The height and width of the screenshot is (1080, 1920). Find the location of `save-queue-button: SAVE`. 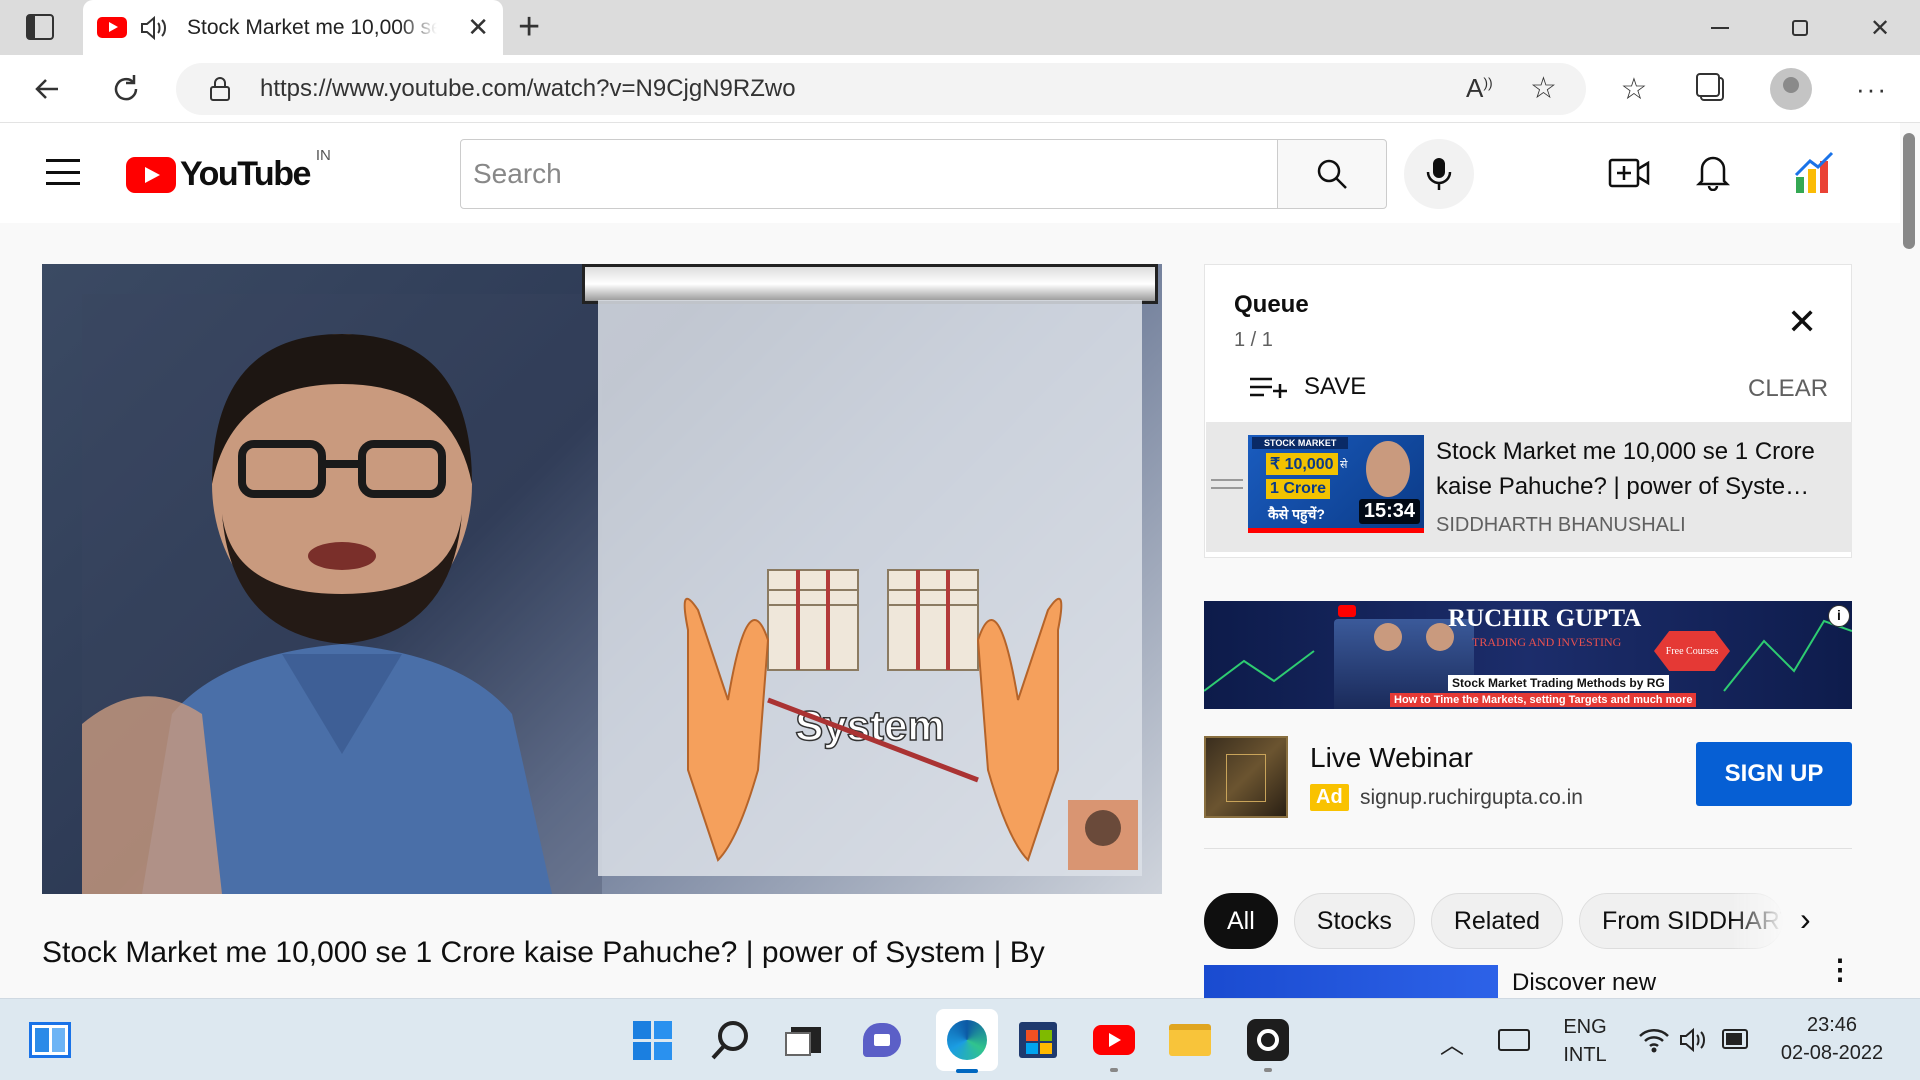

save-queue-button: SAVE is located at coordinates (1308, 387).